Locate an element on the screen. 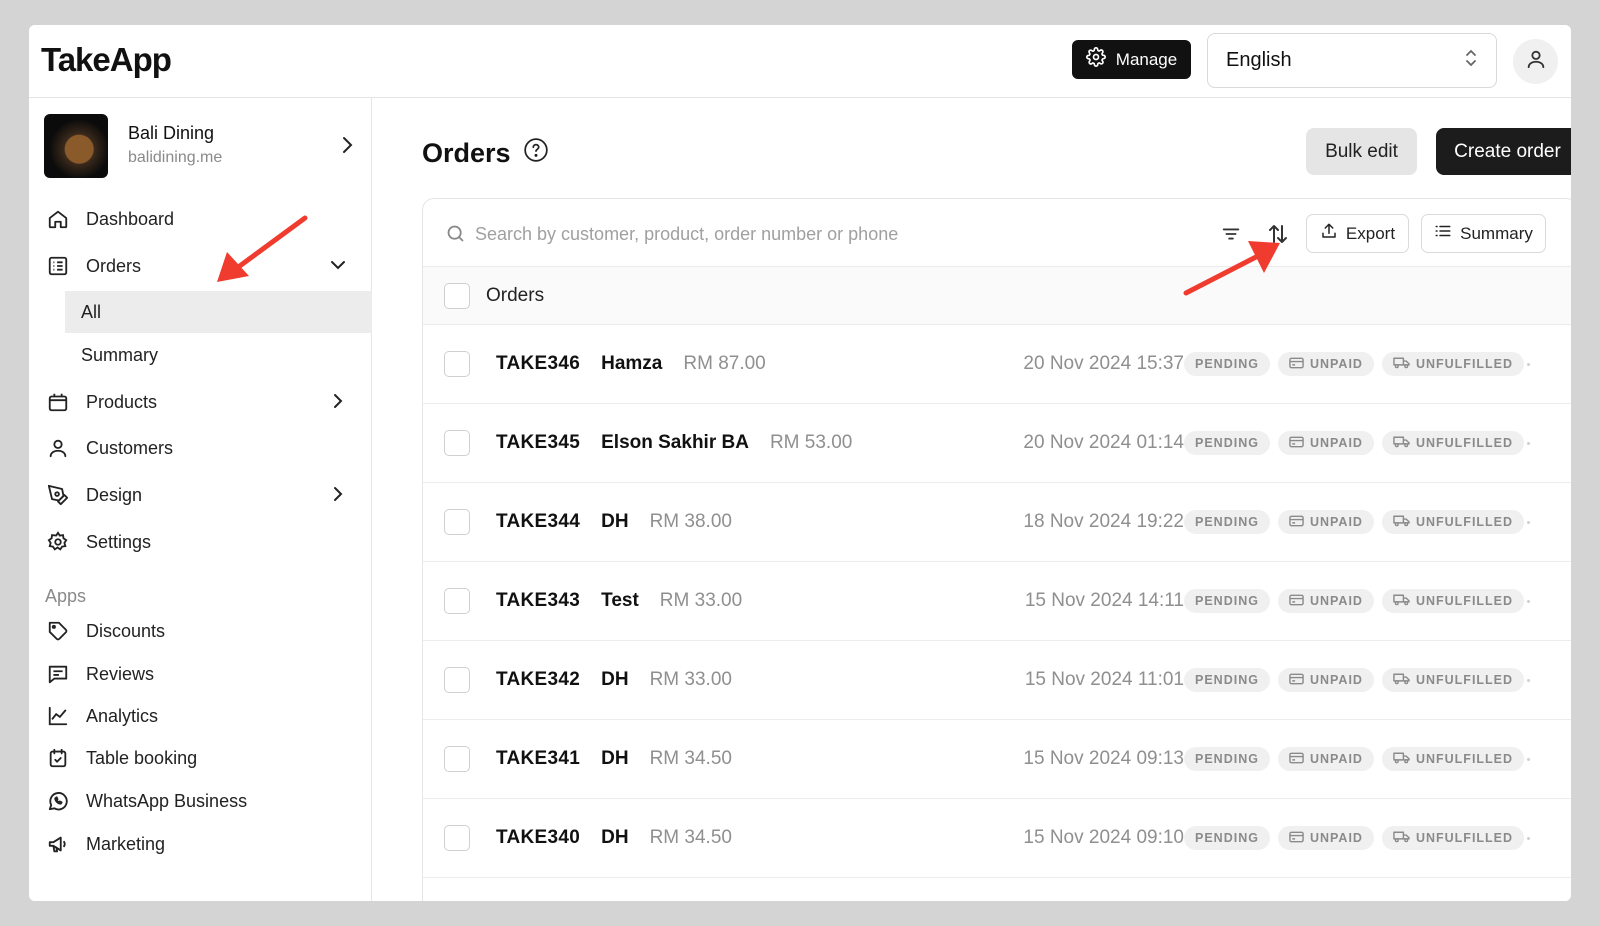  order-number: TAKE346 is located at coordinates (538, 363).